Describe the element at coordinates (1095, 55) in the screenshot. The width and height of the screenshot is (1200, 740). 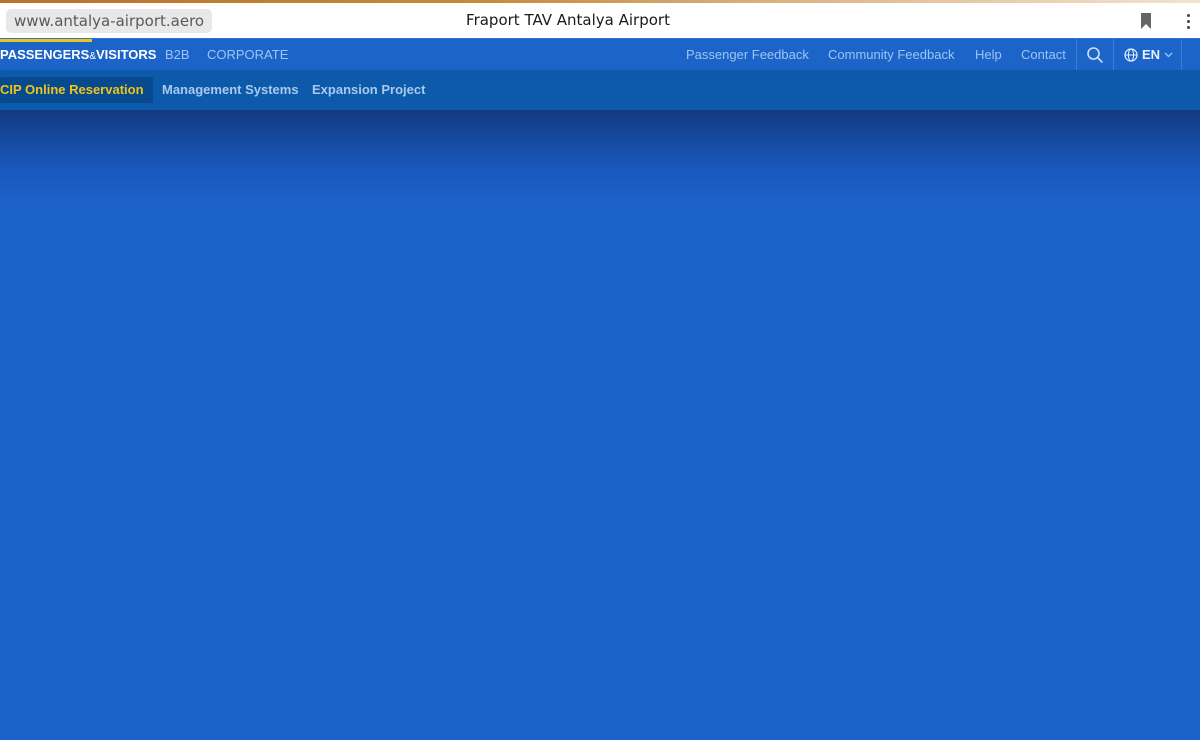
I see `search-icon` at that location.